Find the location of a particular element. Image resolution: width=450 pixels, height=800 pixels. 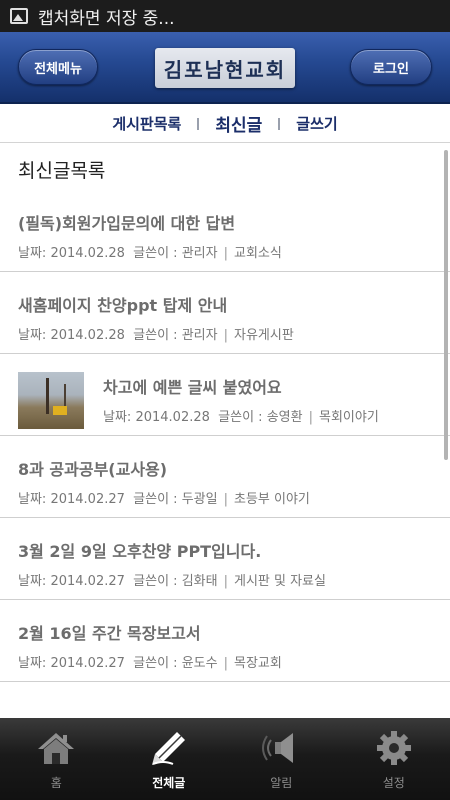

post-thumbnail is located at coordinates (51, 400).